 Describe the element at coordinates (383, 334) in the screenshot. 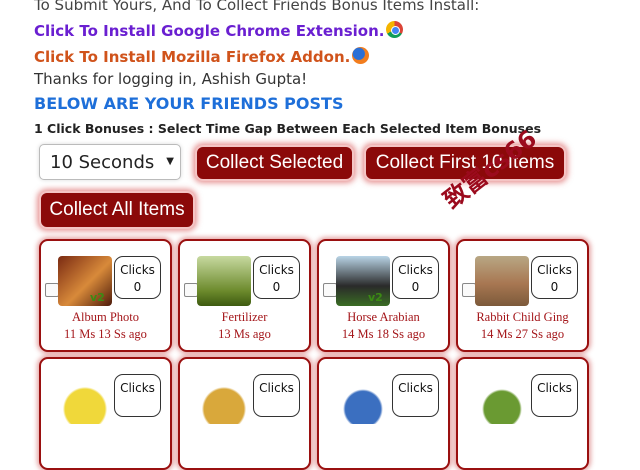

I see `item-time: 14 Ms 18 Ss ago` at that location.